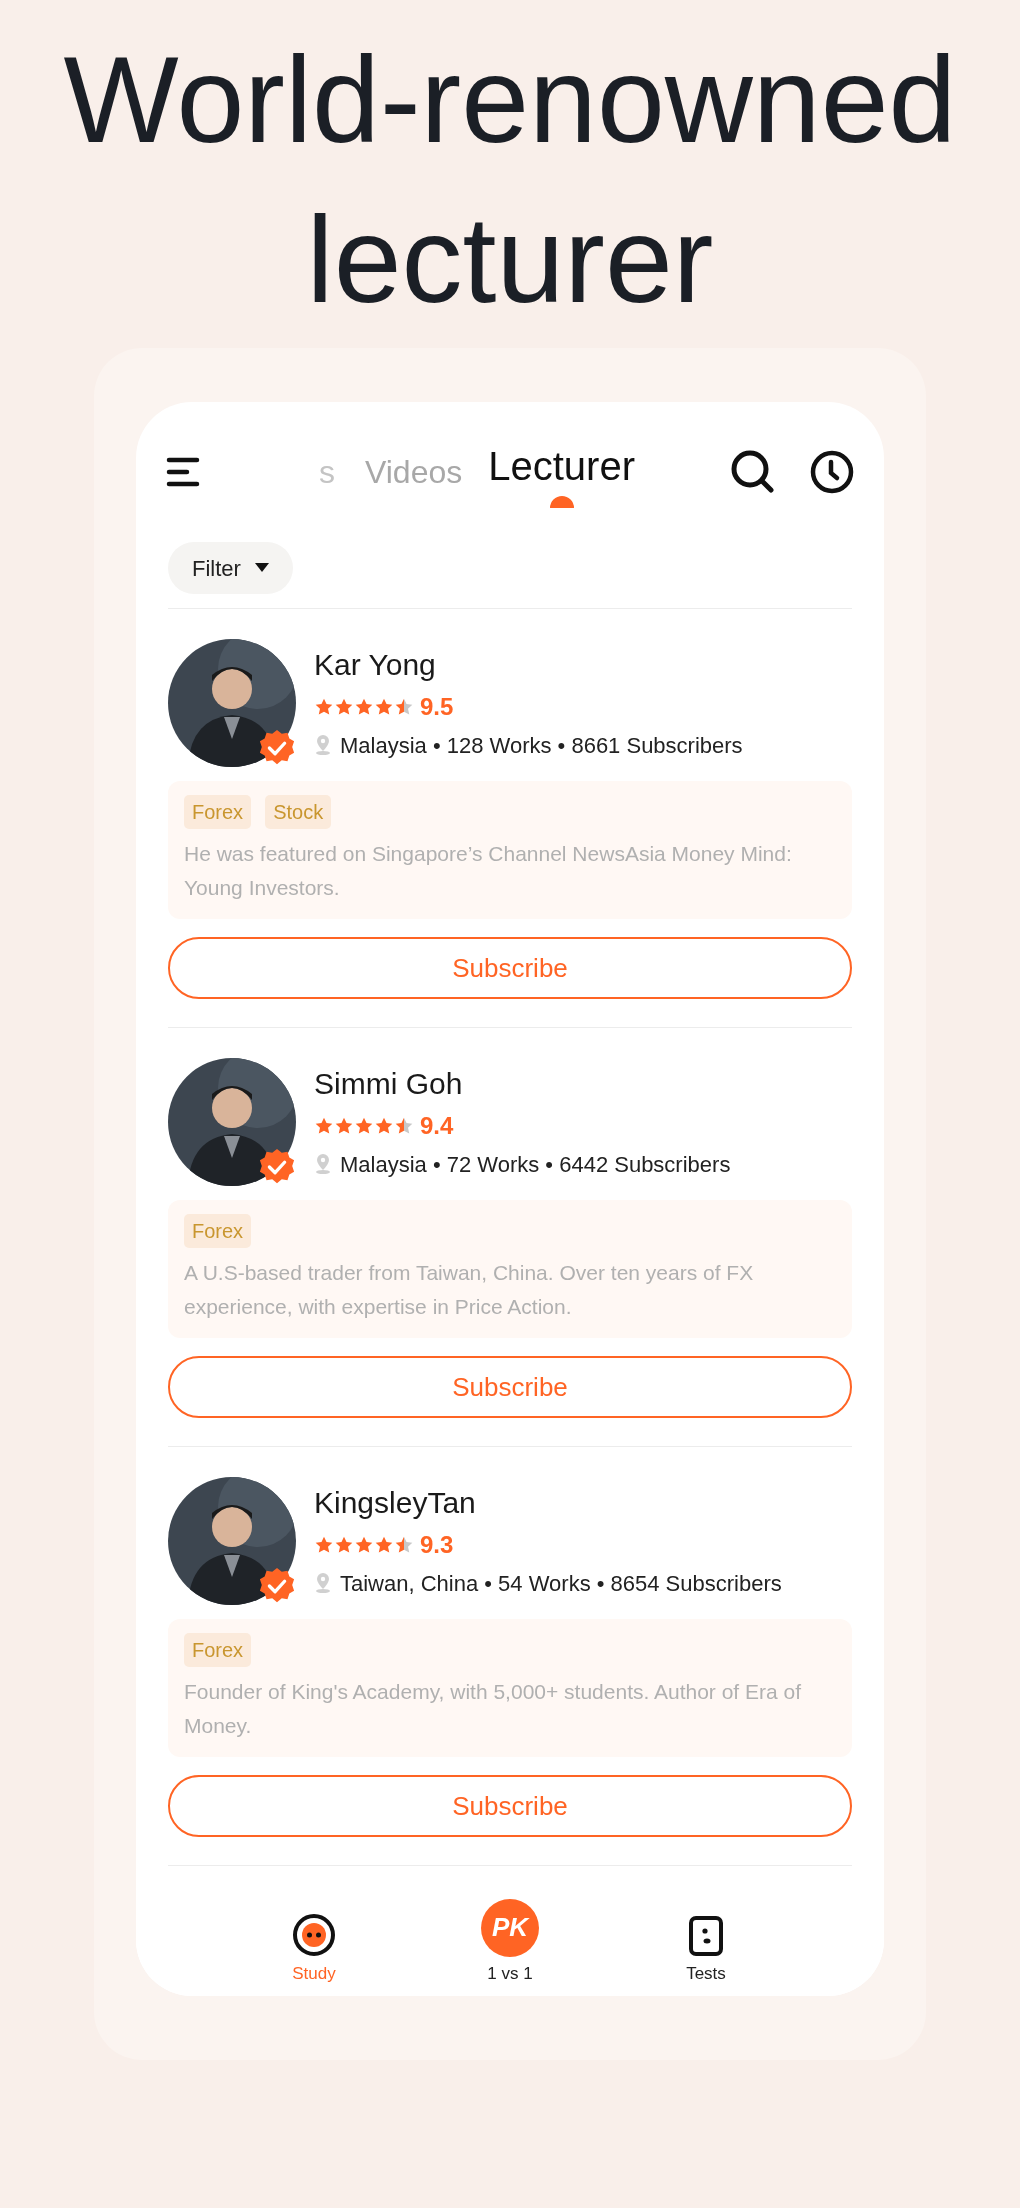 Image resolution: width=1020 pixels, height=2208 pixels. Describe the element at coordinates (706, 1935) in the screenshot. I see `dice-icon` at that location.